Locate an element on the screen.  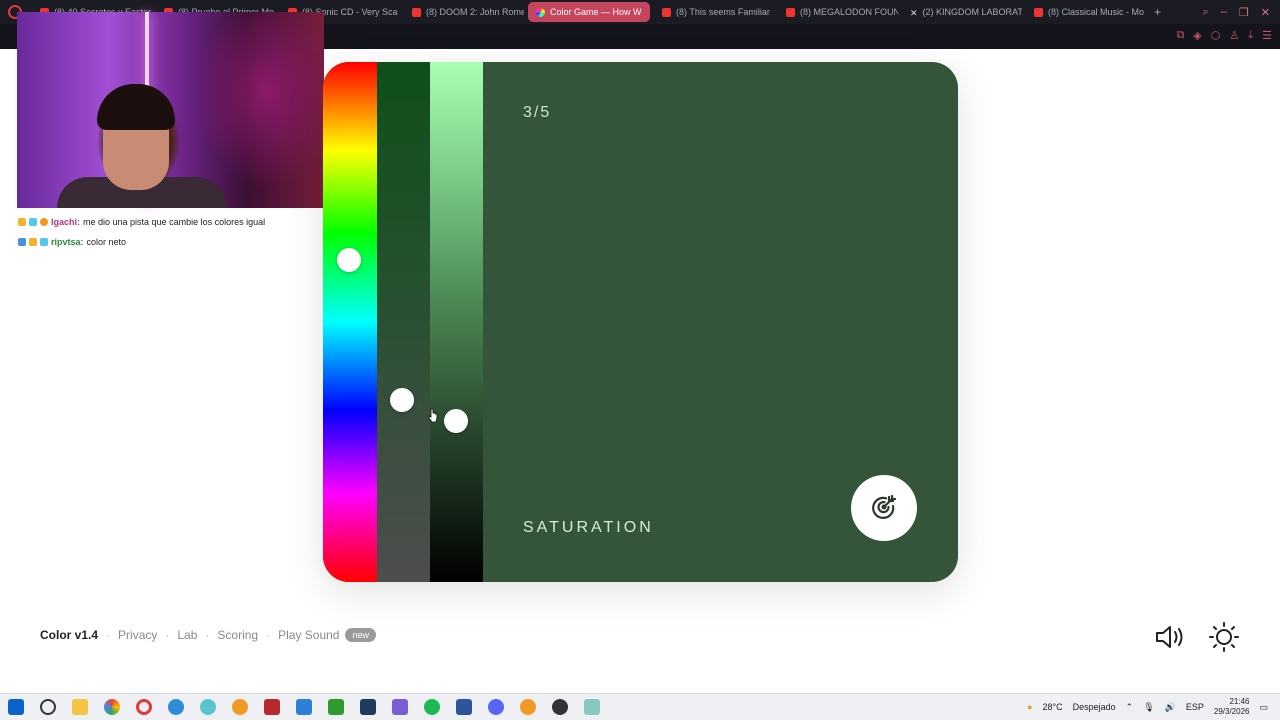
weather-desc: Despejado is located at coordinates (1094, 707).